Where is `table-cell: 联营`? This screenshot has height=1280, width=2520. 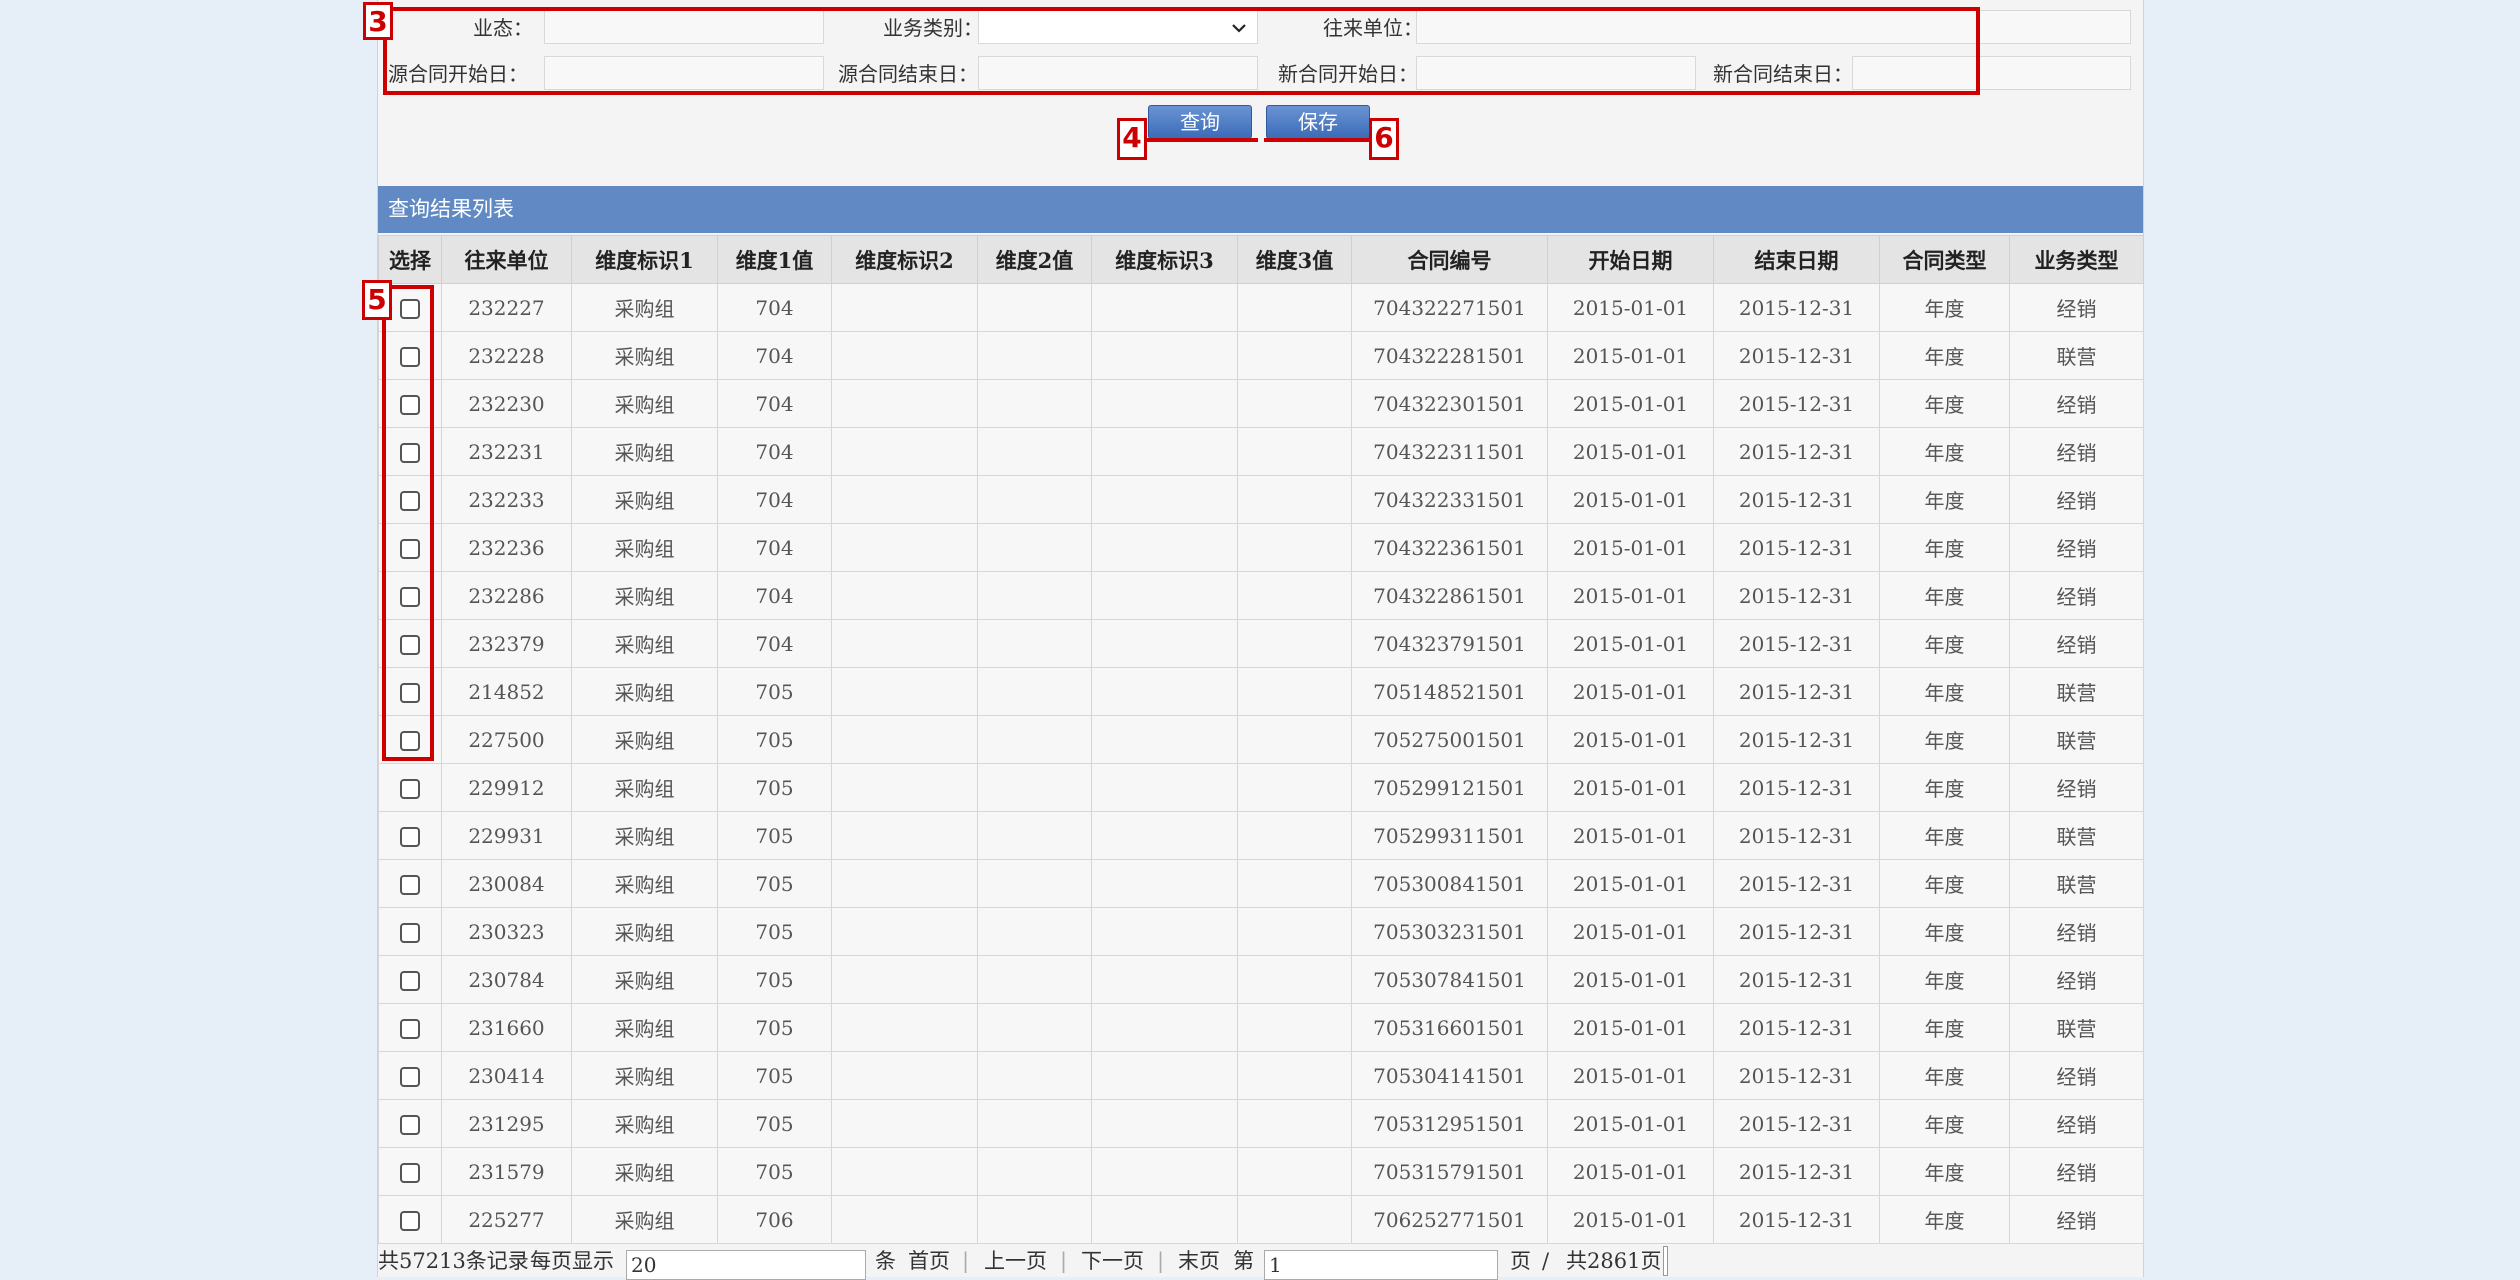
table-cell: 联营 is located at coordinates (2076, 883).